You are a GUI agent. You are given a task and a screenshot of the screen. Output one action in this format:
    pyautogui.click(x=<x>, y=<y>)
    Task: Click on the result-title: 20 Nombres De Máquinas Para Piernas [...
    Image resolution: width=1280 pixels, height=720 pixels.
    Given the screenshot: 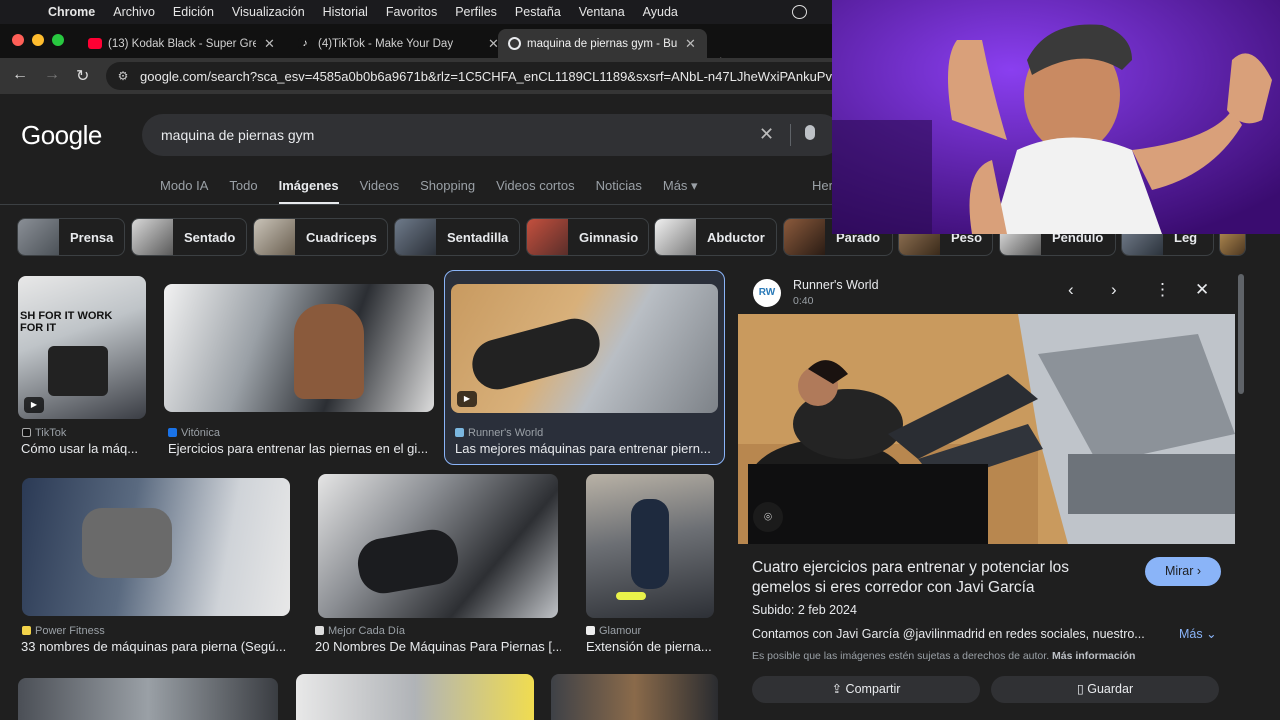 What is the action you would take?
    pyautogui.click(x=438, y=646)
    